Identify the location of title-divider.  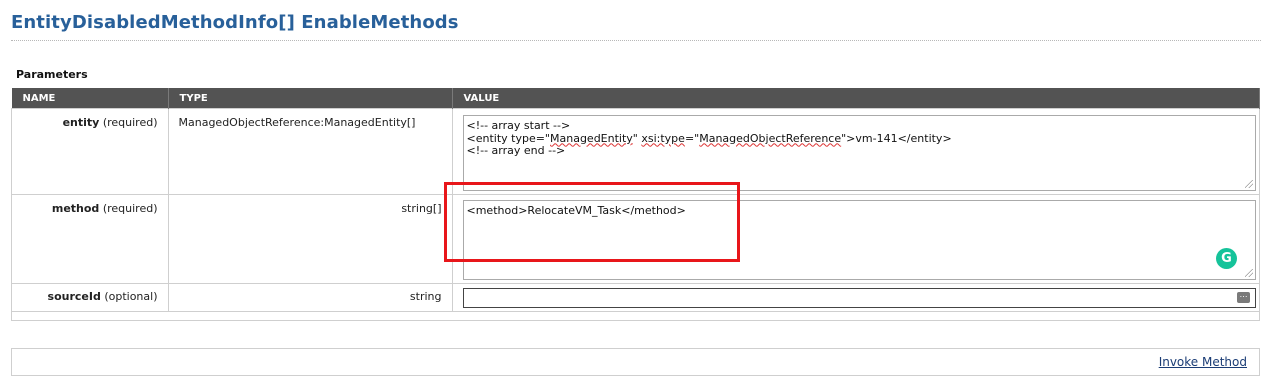
(636, 40).